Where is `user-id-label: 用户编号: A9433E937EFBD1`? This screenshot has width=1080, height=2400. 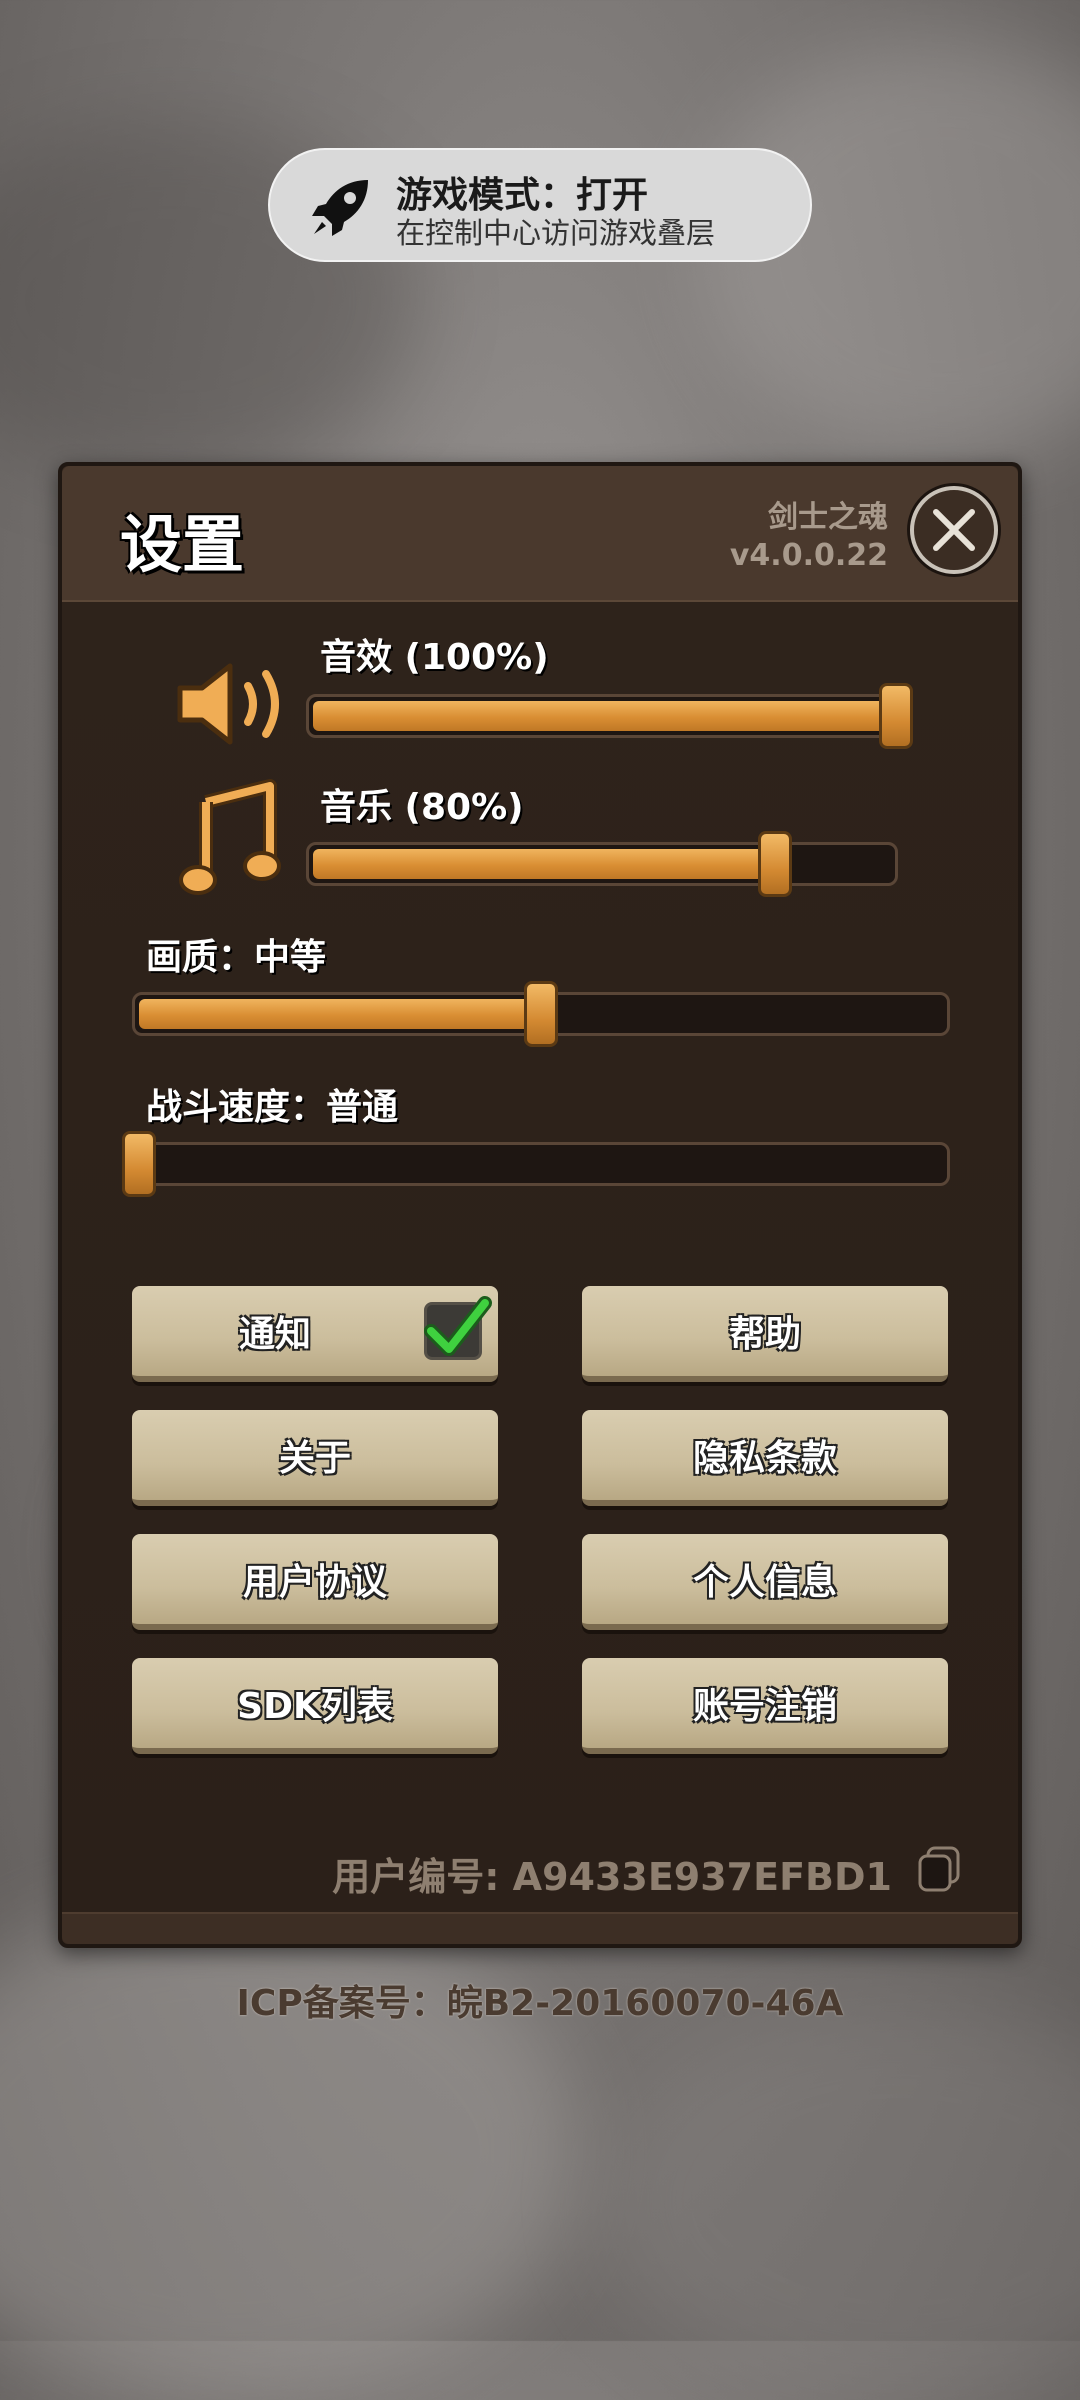
user-id-label: 用户编号: A9433E937EFBD1 is located at coordinates (612, 1877).